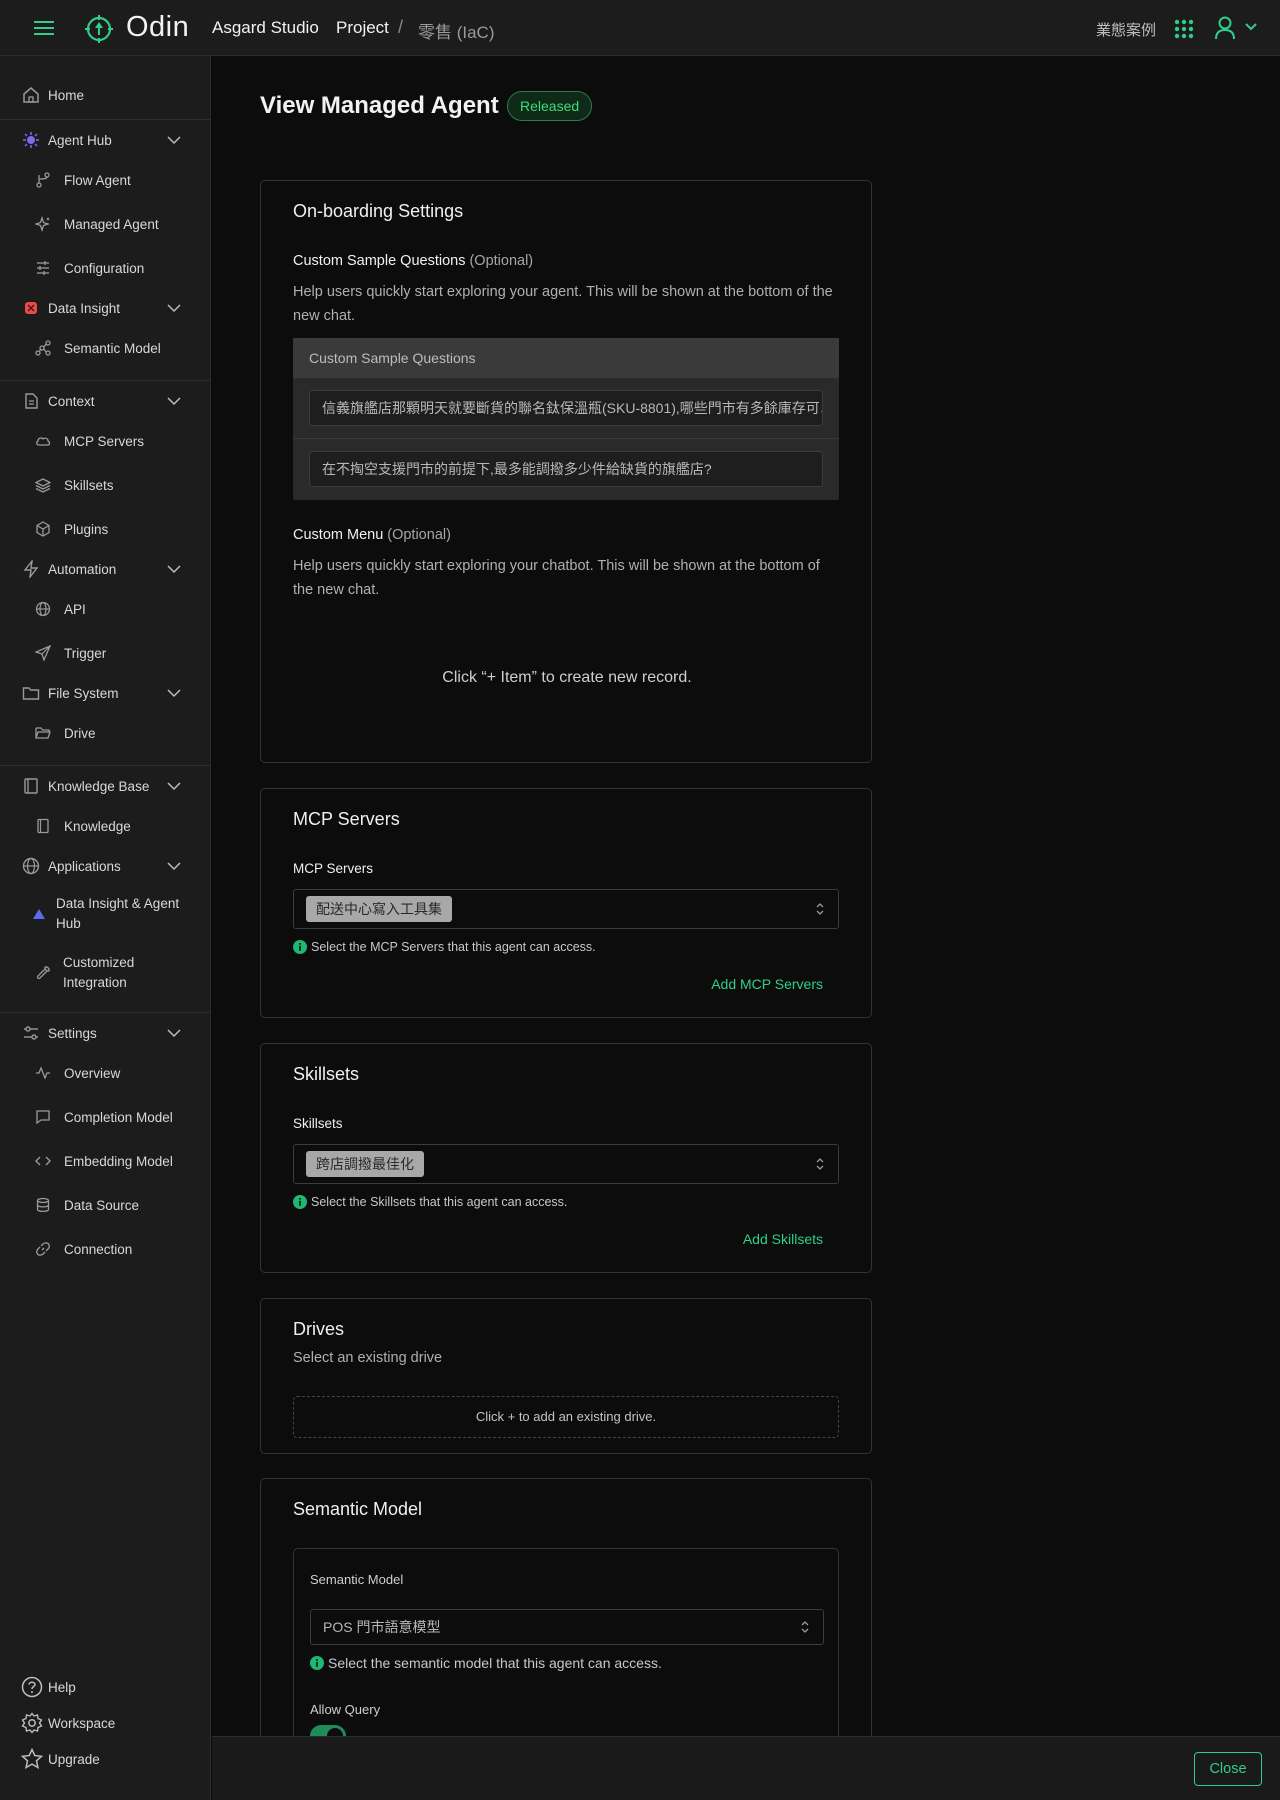 The image size is (1280, 1800). What do you see at coordinates (105, 569) in the screenshot?
I see `sidebar-item-automation: Automation` at bounding box center [105, 569].